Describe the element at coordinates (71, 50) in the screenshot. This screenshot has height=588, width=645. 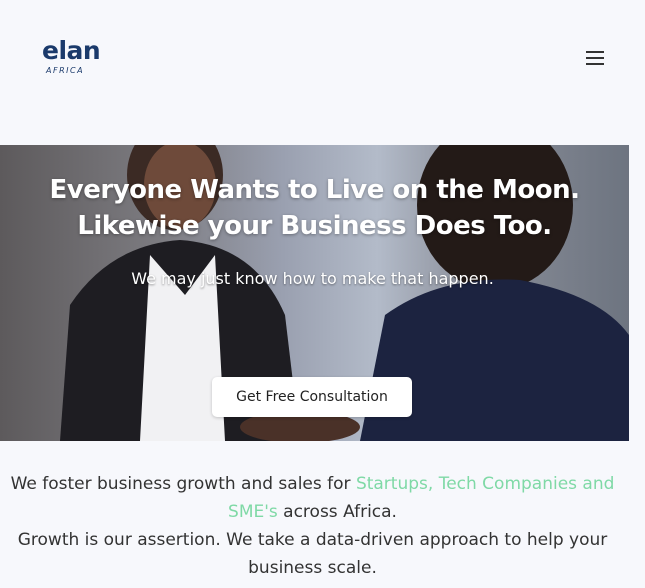
I see `logo-wordmark: elan` at that location.